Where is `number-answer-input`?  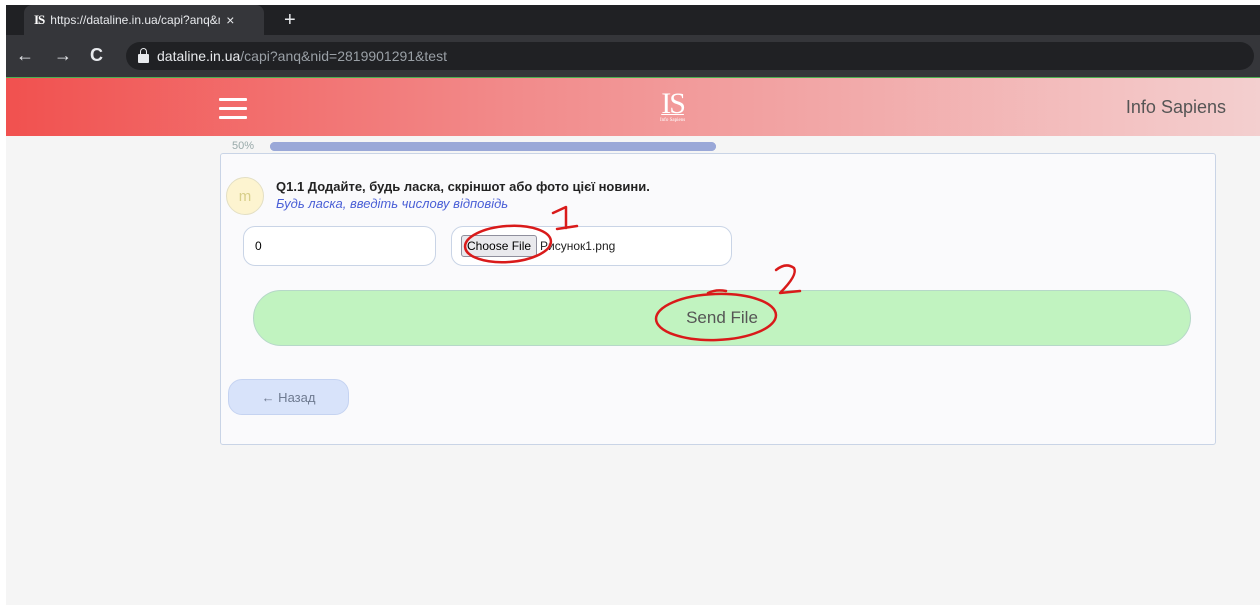
number-answer-input is located at coordinates (339, 246).